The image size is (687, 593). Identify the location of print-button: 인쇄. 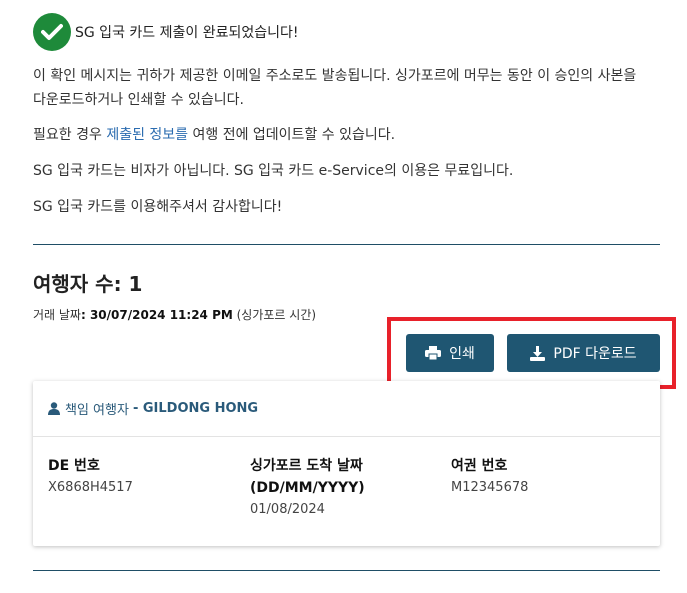
(450, 353).